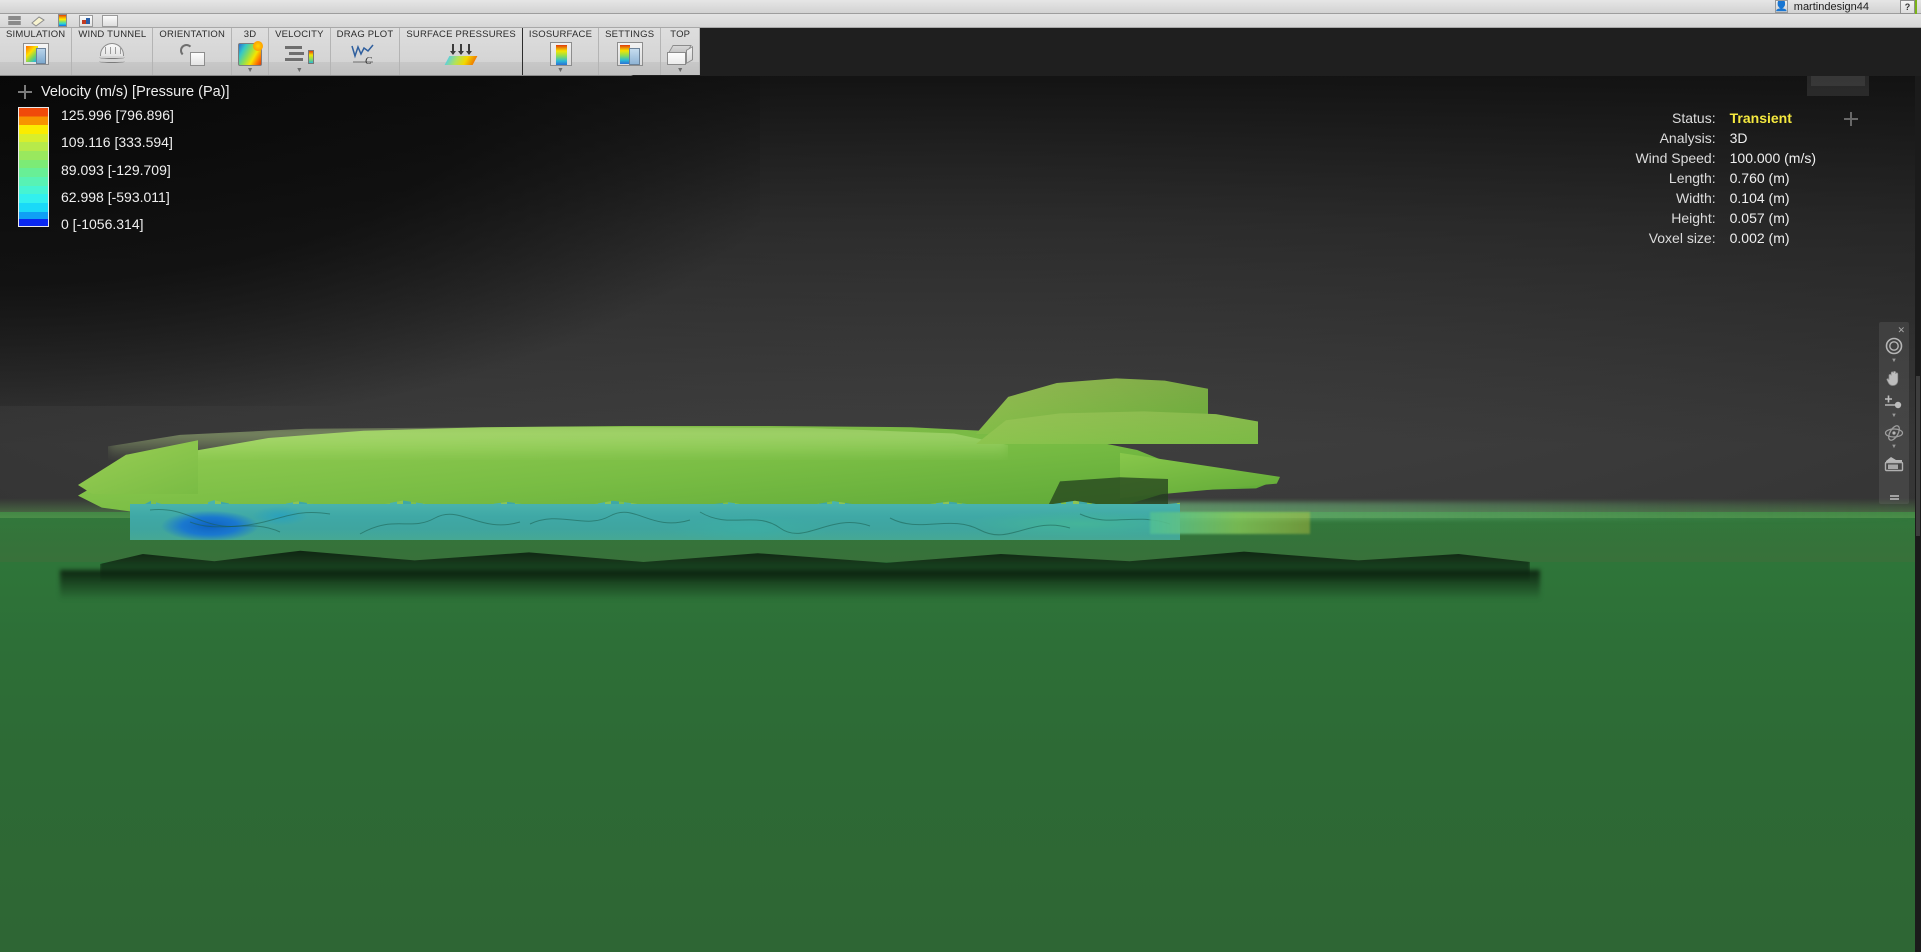 This screenshot has width=1921, height=952. I want to click on account-username: martindesign44, so click(1831, 6).